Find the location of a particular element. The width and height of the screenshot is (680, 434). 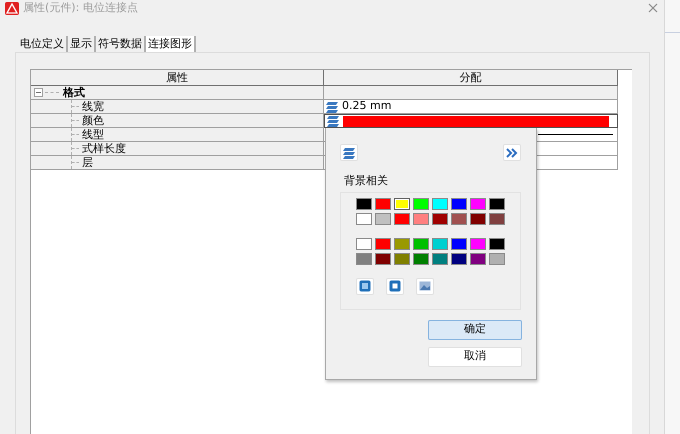

group-label: 背景相关 is located at coordinates (366, 181).